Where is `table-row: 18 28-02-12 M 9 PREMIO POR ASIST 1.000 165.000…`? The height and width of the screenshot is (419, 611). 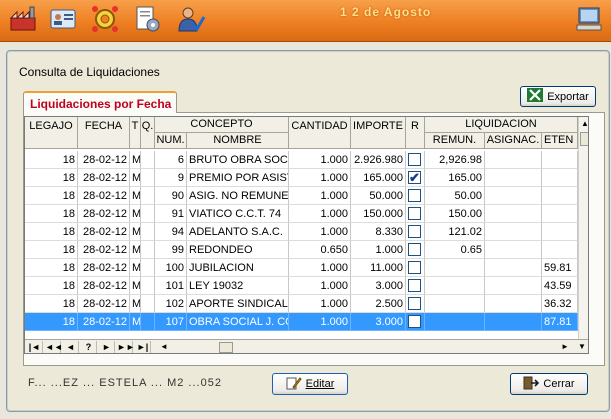
table-row: 18 28-02-12 M 9 PREMIO POR ASIST 1.000 165.000… is located at coordinates (301, 178).